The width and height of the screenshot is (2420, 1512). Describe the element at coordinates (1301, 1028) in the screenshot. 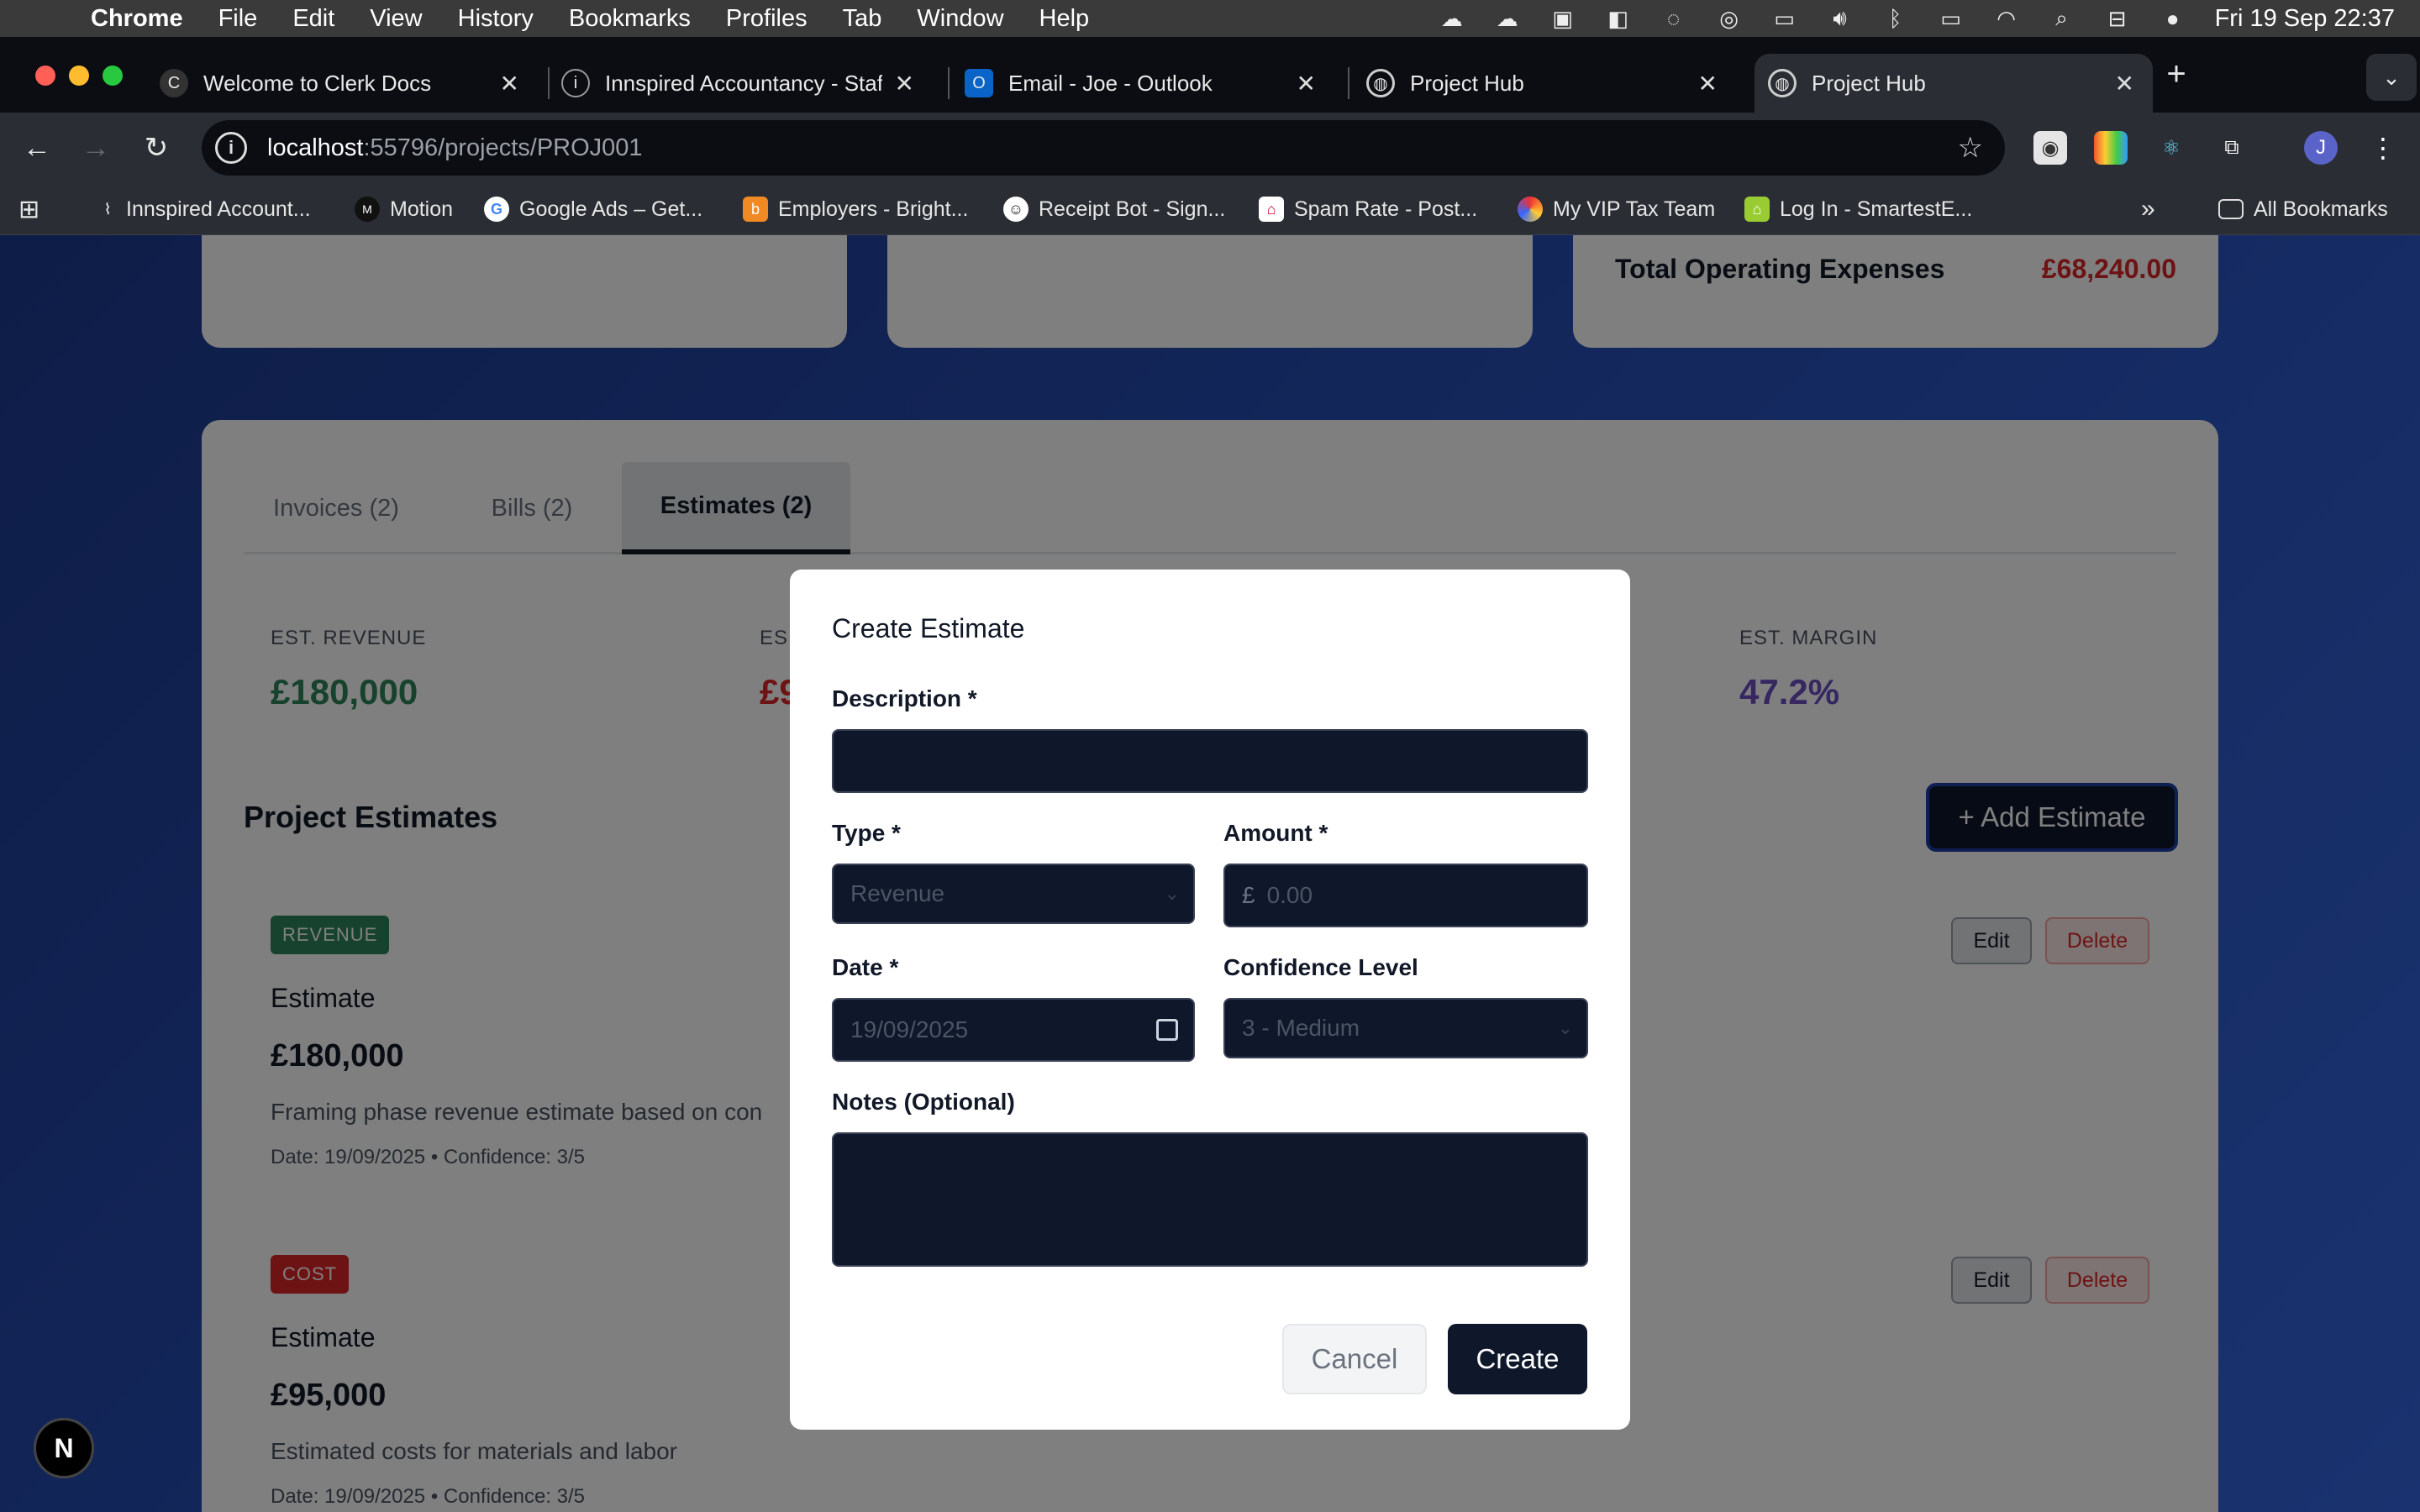

I see `confidence-value: 3 - Medium` at that location.